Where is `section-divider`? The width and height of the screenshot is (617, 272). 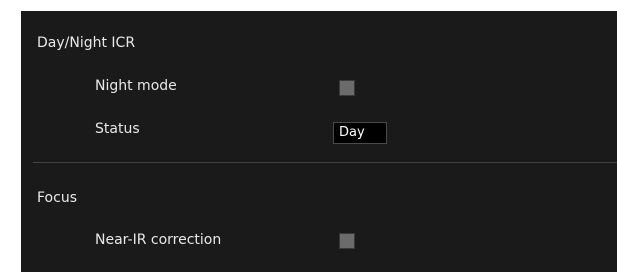
section-divider is located at coordinates (325, 162).